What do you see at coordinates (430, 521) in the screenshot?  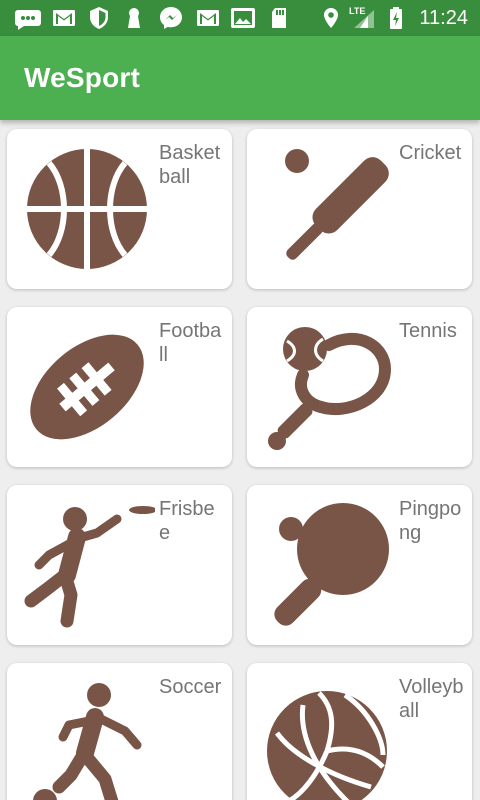 I see `sport-name: Pingpong` at bounding box center [430, 521].